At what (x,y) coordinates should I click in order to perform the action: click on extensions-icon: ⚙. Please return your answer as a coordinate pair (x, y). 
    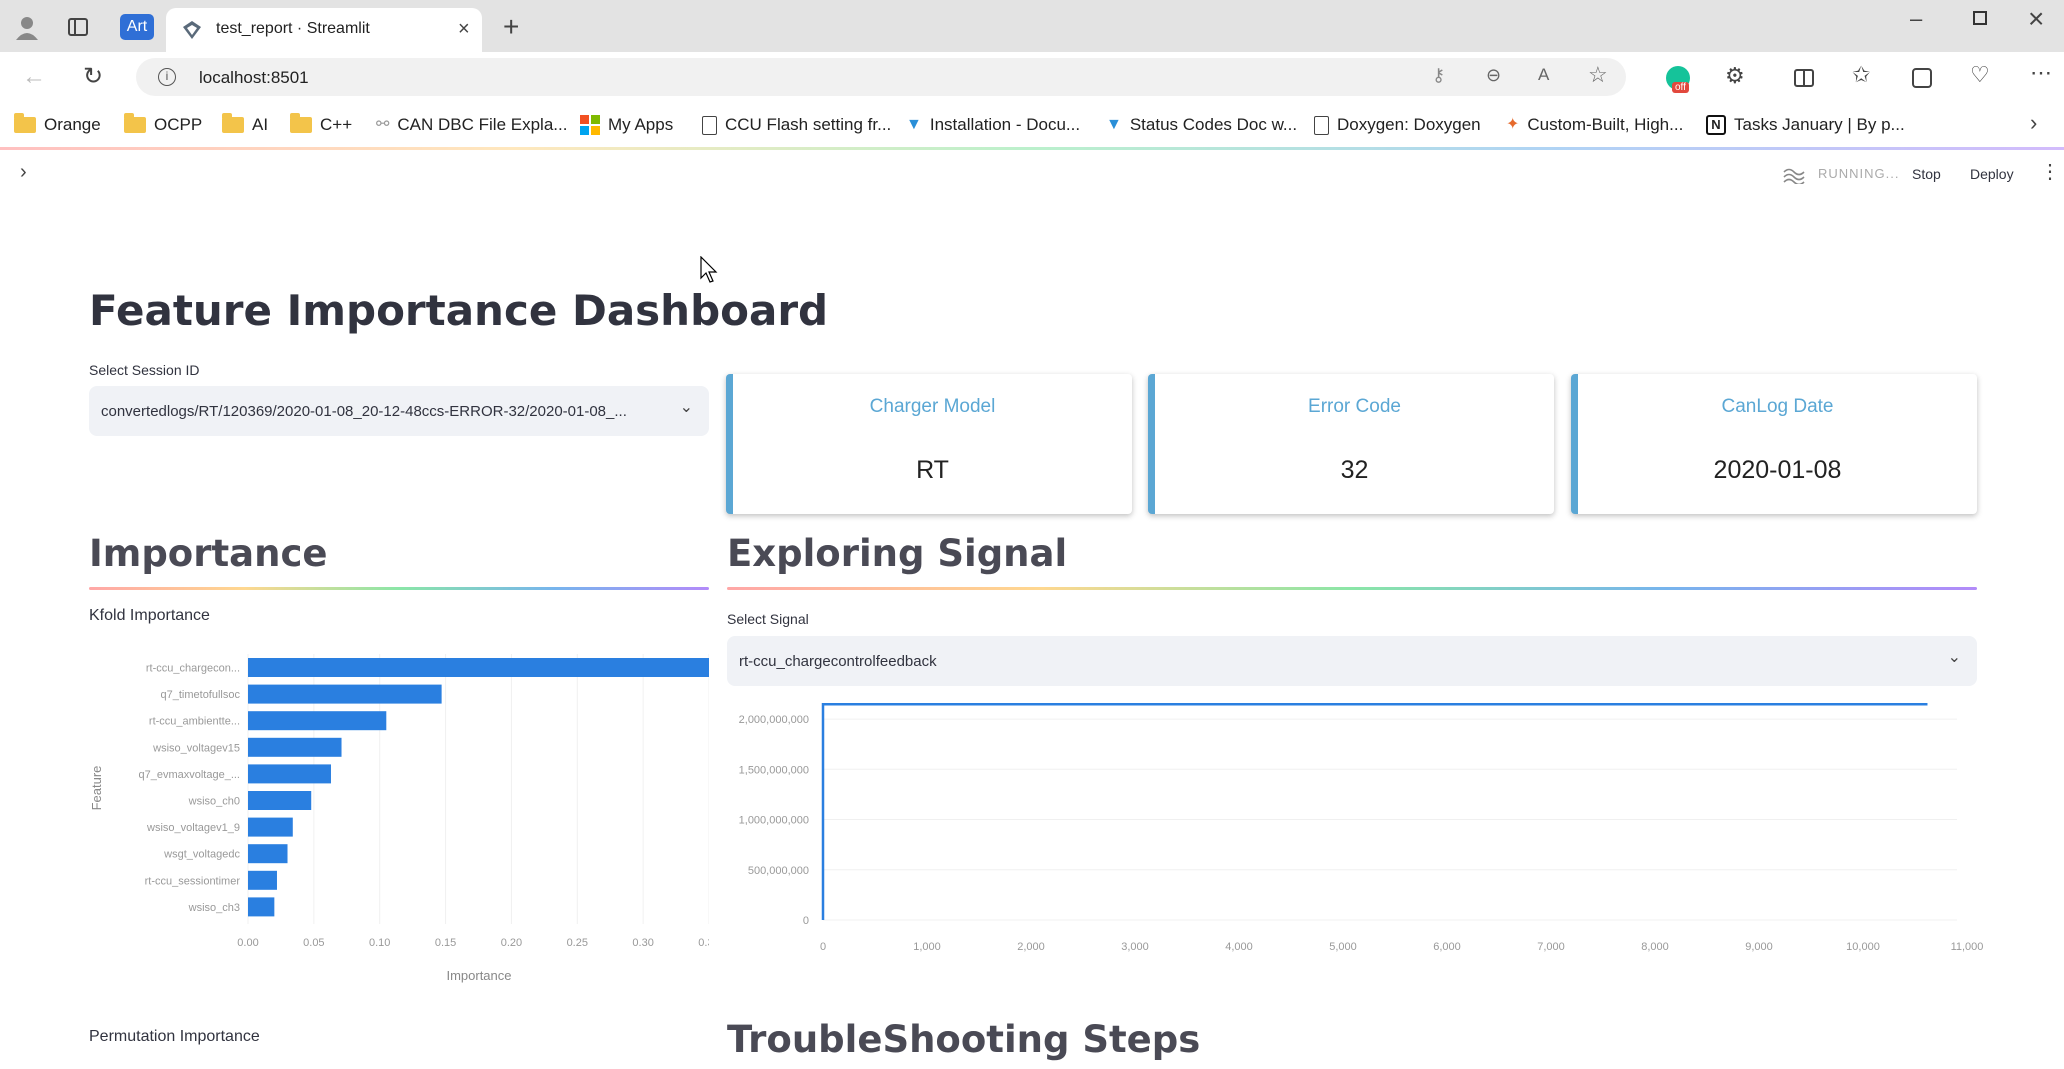
    Looking at the image, I should click on (1735, 76).